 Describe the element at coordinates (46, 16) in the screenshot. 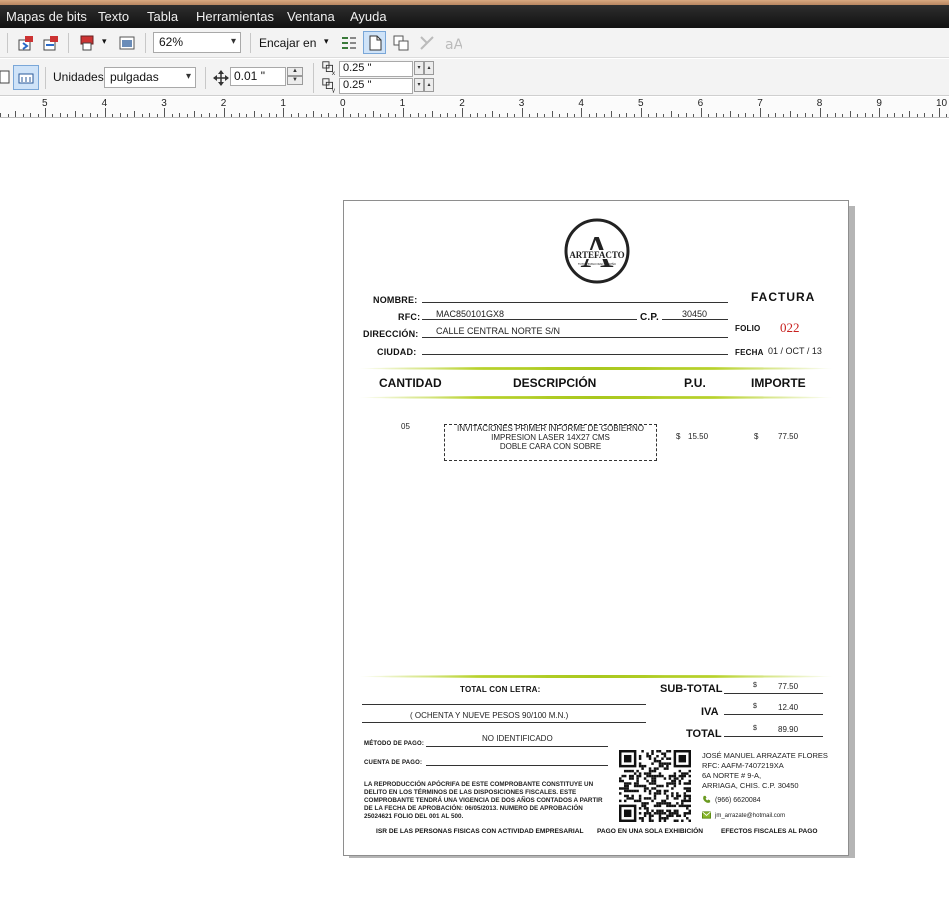

I see `menu-mapas-de-bits: Mapas de bits` at that location.